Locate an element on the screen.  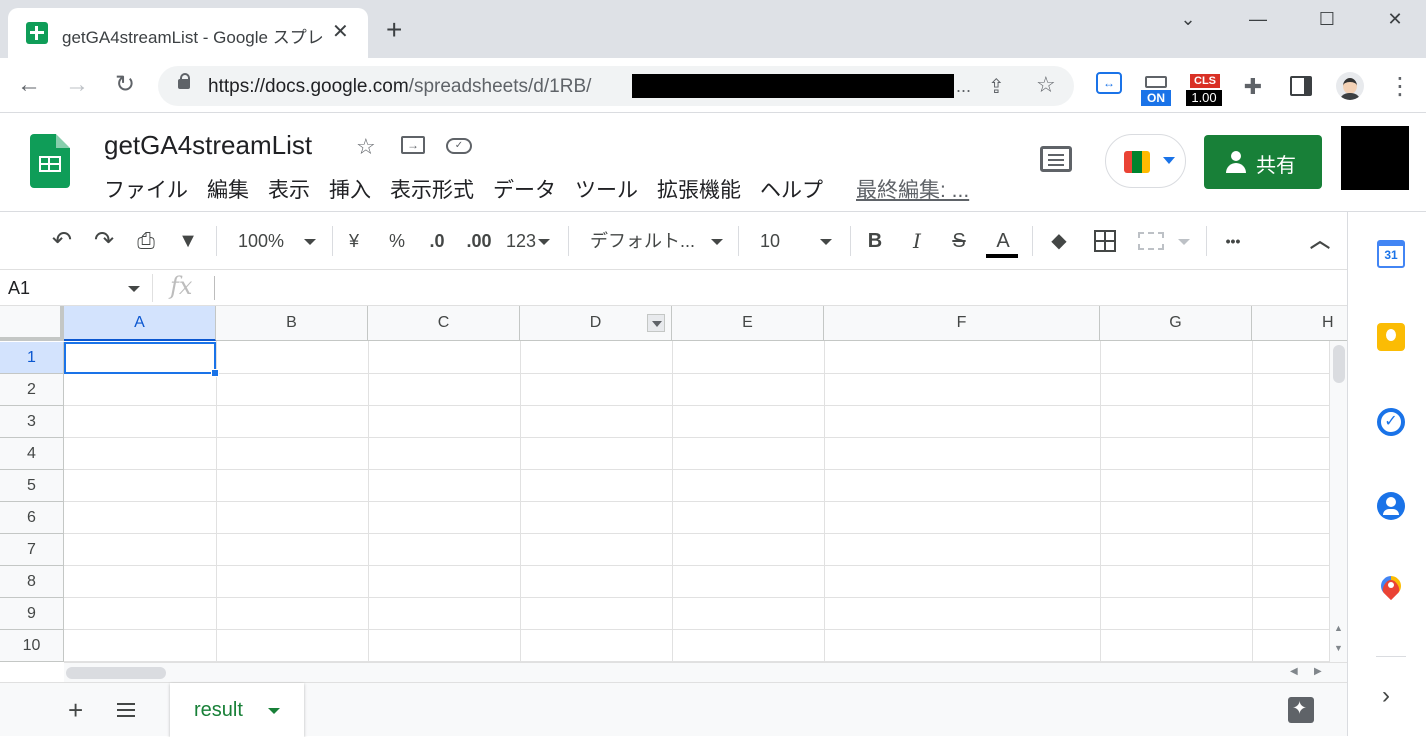
name-box: A1 is located at coordinates (19, 288).